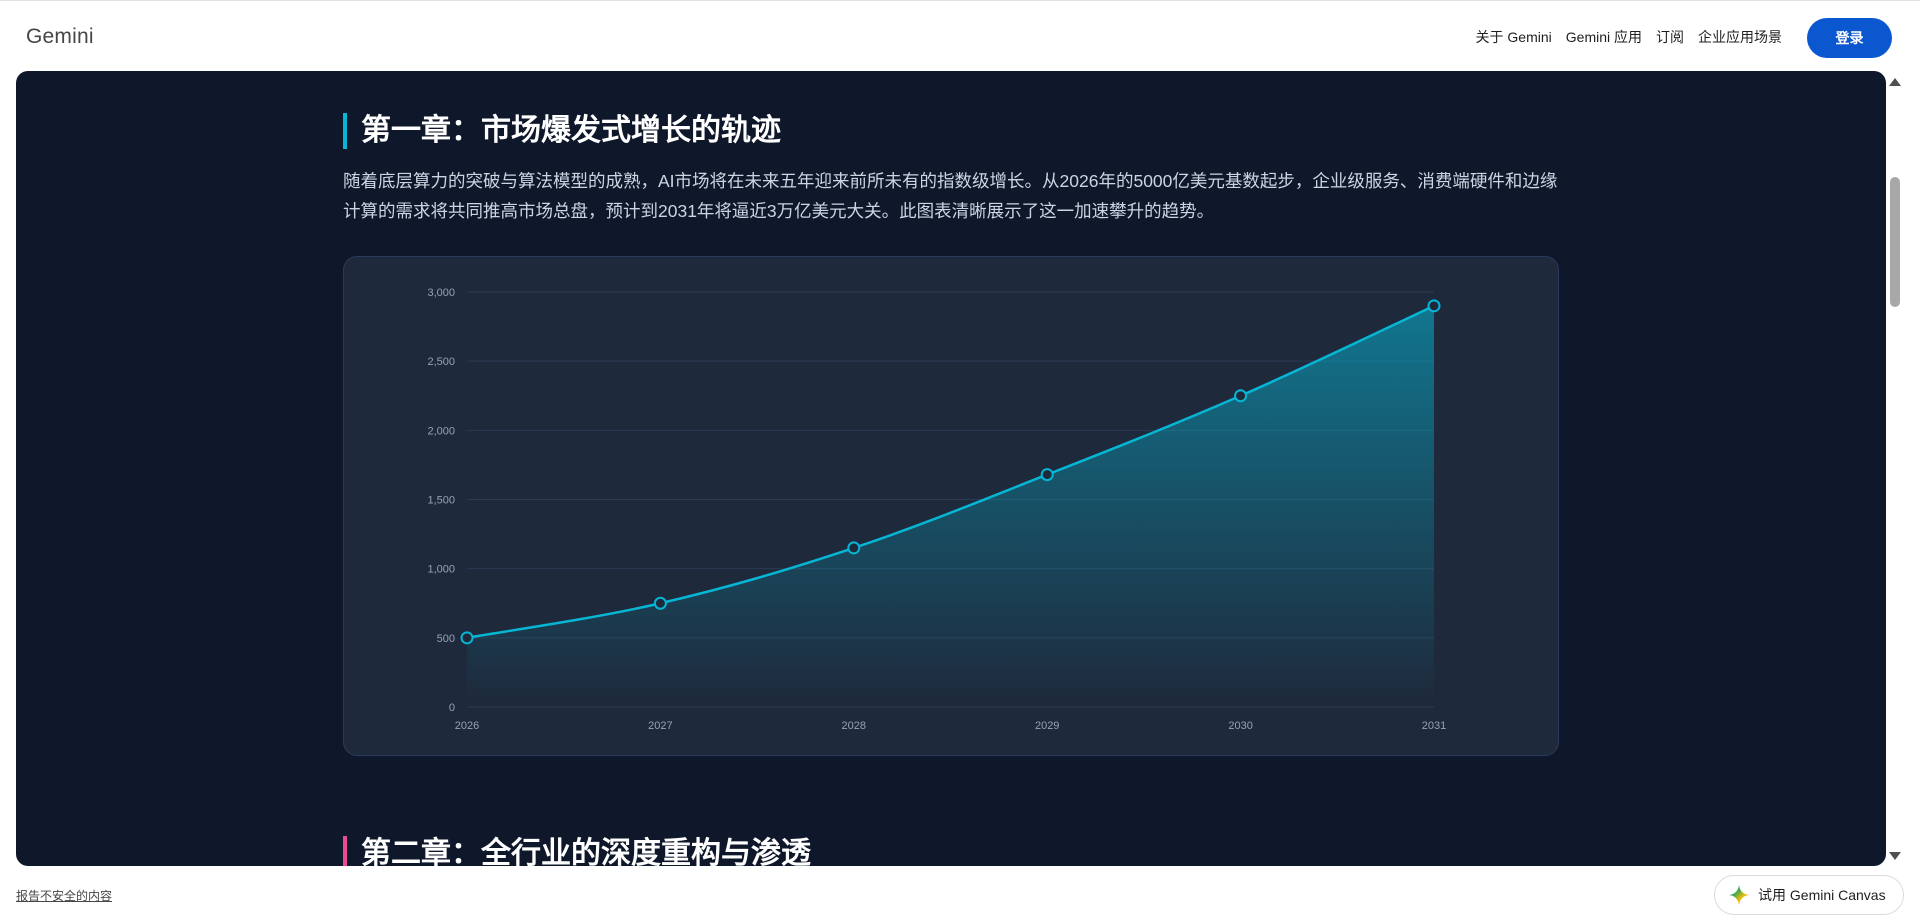 The image size is (1920, 922). Describe the element at coordinates (960, 36) in the screenshot. I see `top-bar: Gemini 关于 Gemini Gemini 应用 订阅 企业应用场景 登录` at that location.